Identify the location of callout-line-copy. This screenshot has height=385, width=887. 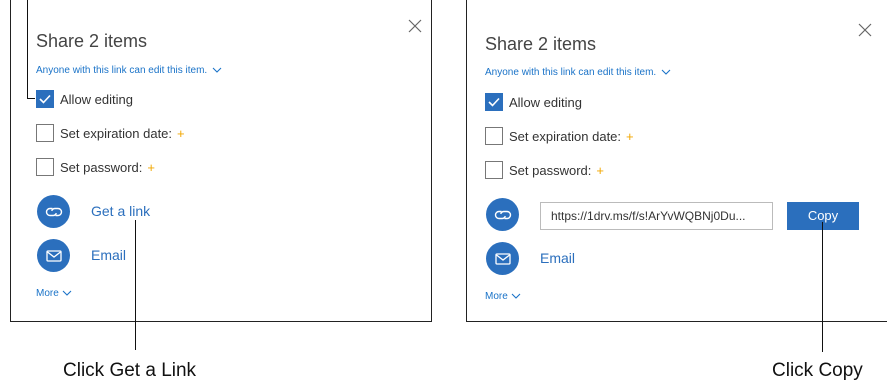
(822, 287).